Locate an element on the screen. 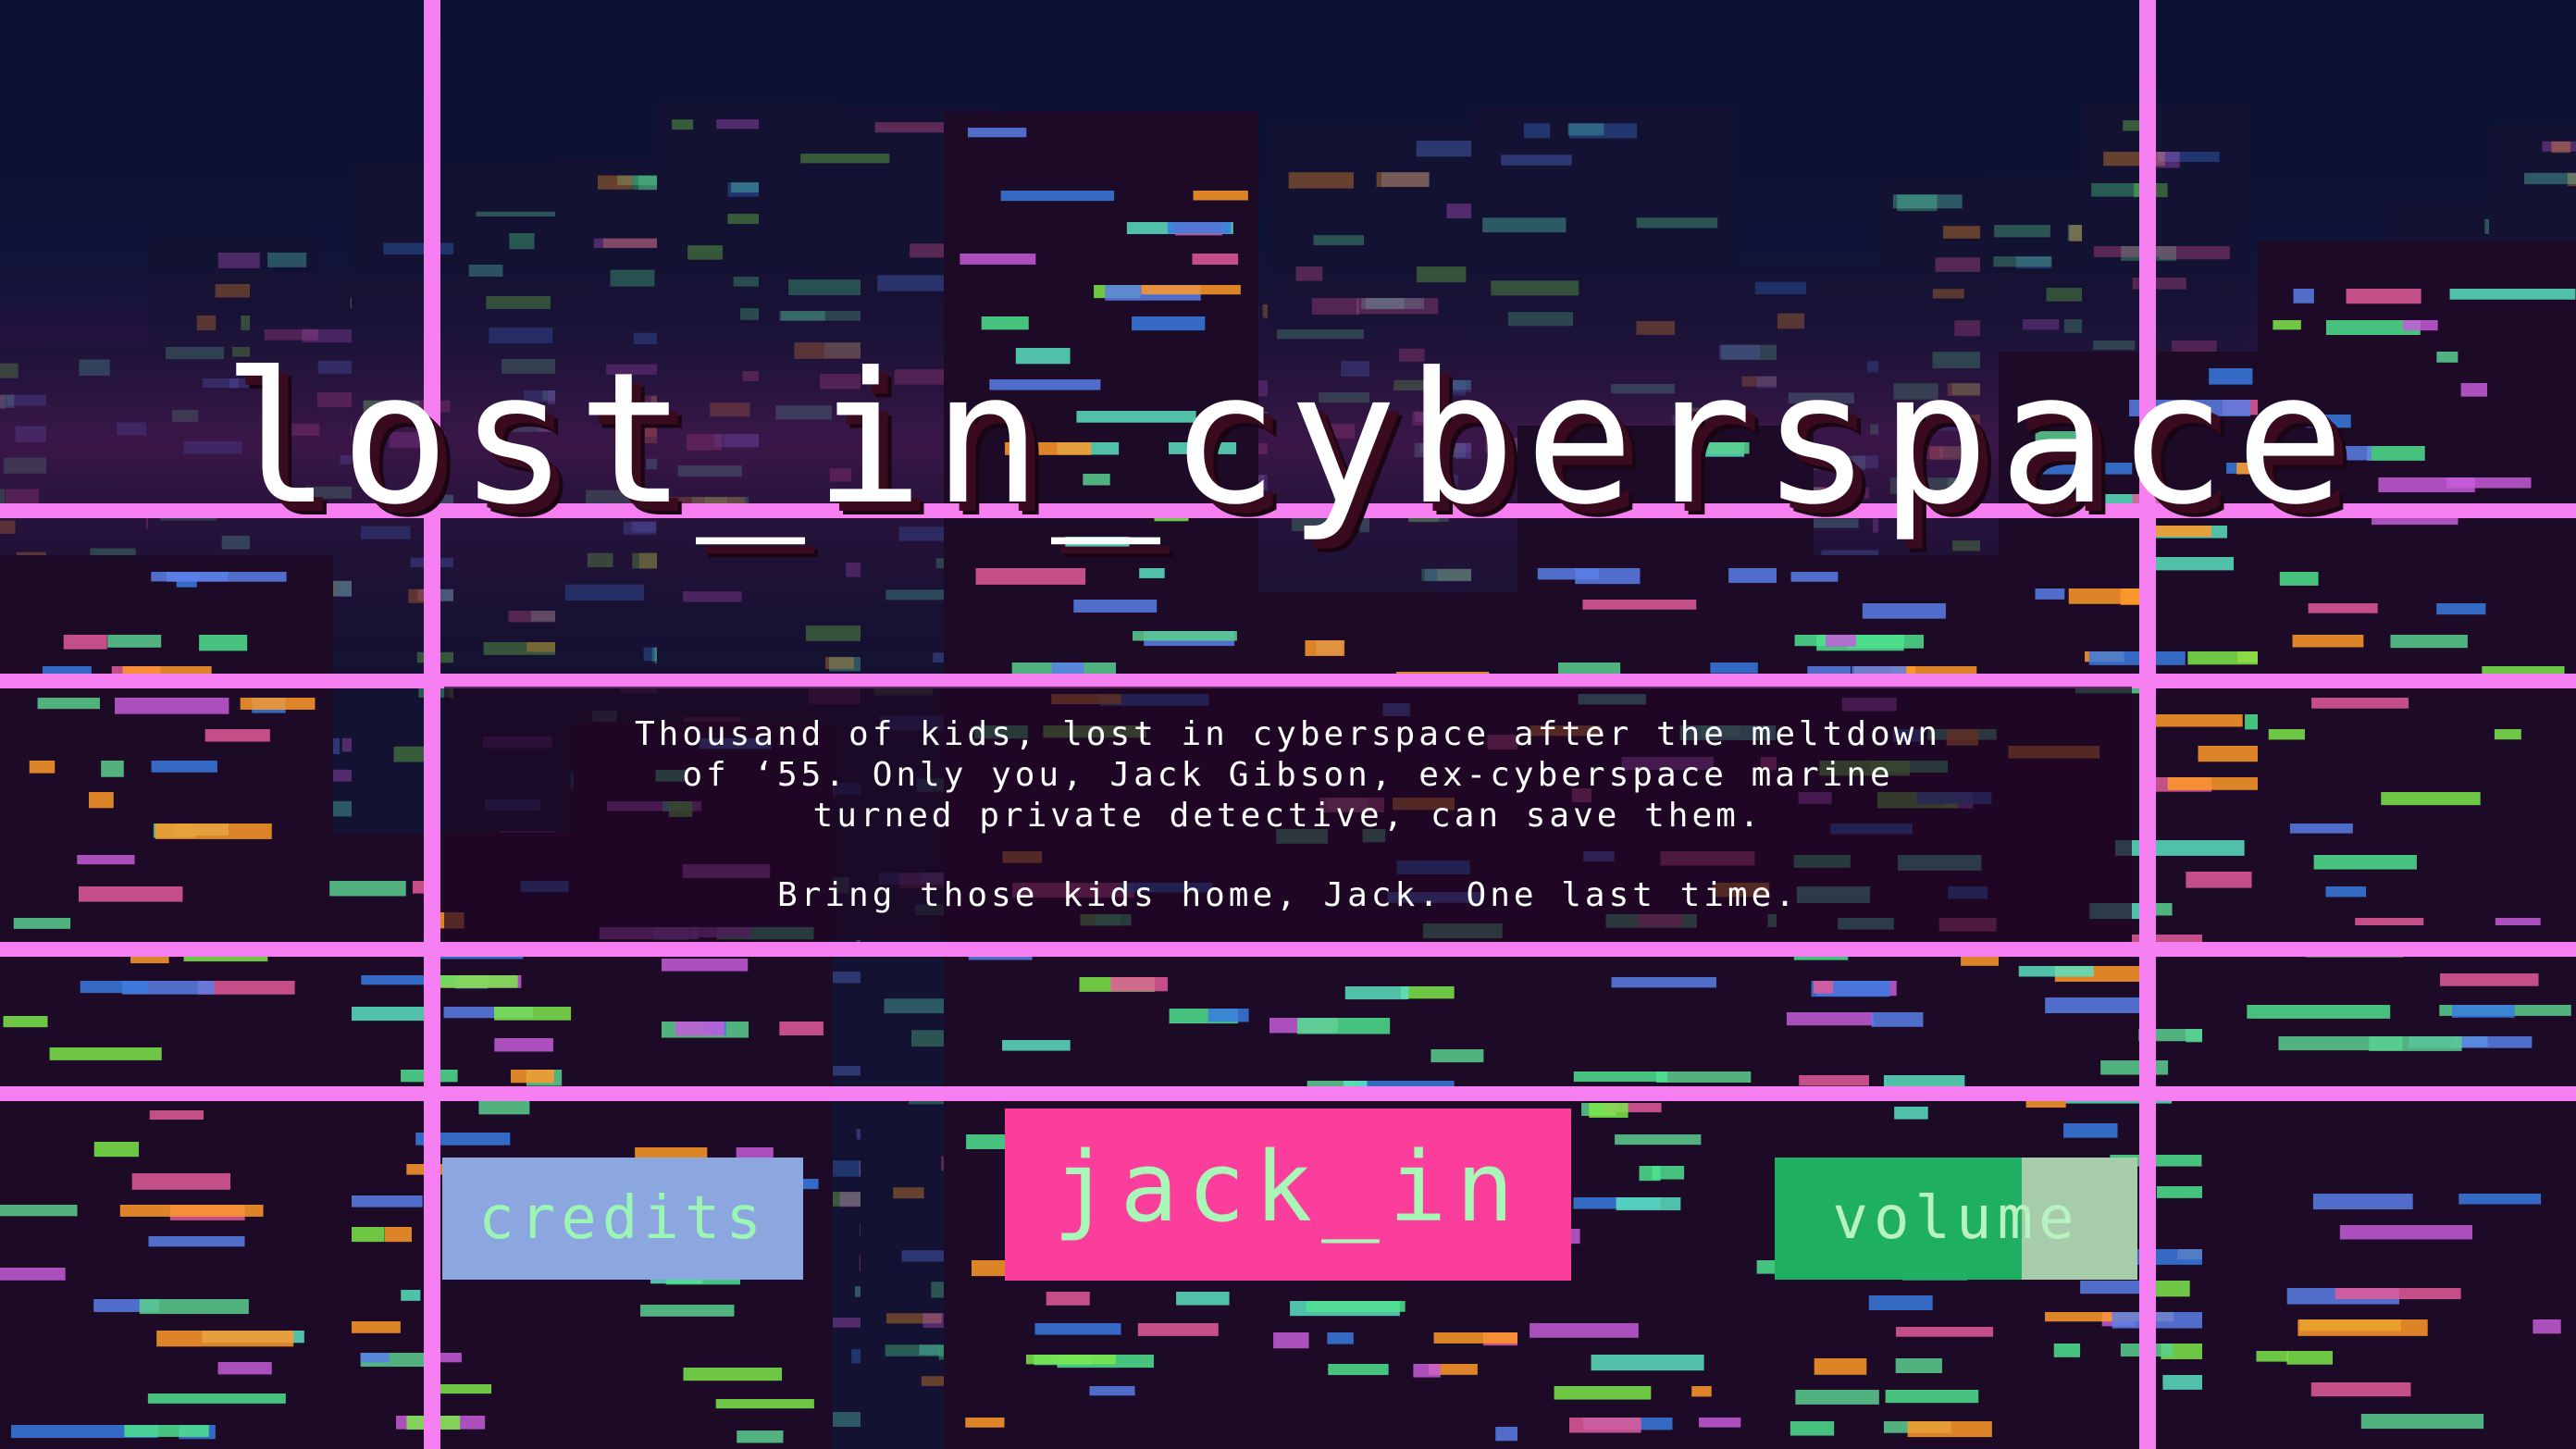 The width and height of the screenshot is (2576, 1449). volume-label: volume is located at coordinates (1956, 1218).